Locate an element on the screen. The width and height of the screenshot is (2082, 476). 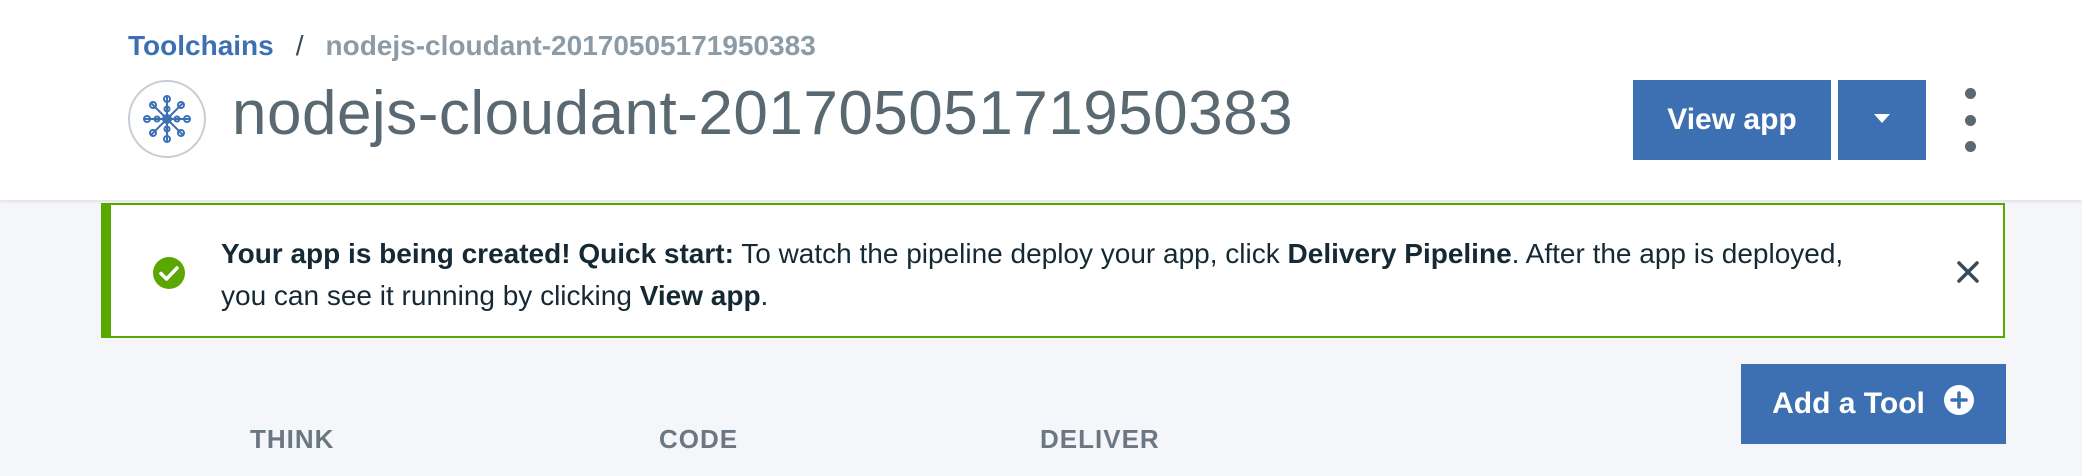
caret-down-icon is located at coordinates (1882, 120).